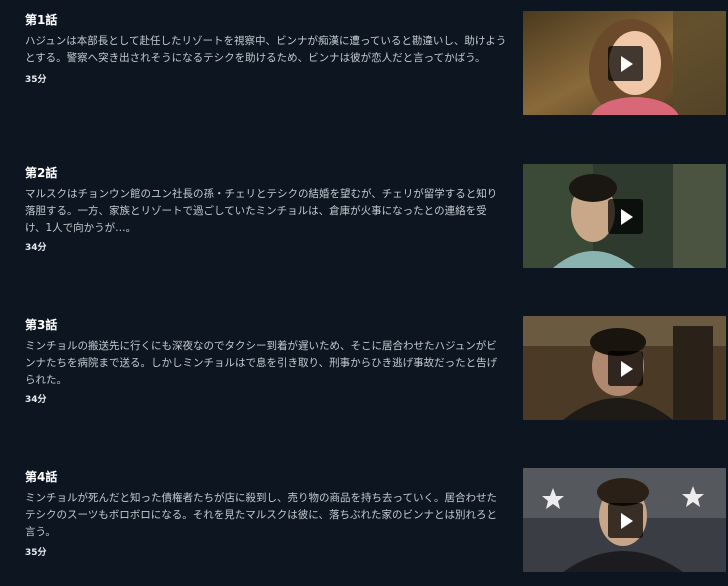 The width and height of the screenshot is (728, 586). I want to click on episode-title: 第2話, so click(41, 173).